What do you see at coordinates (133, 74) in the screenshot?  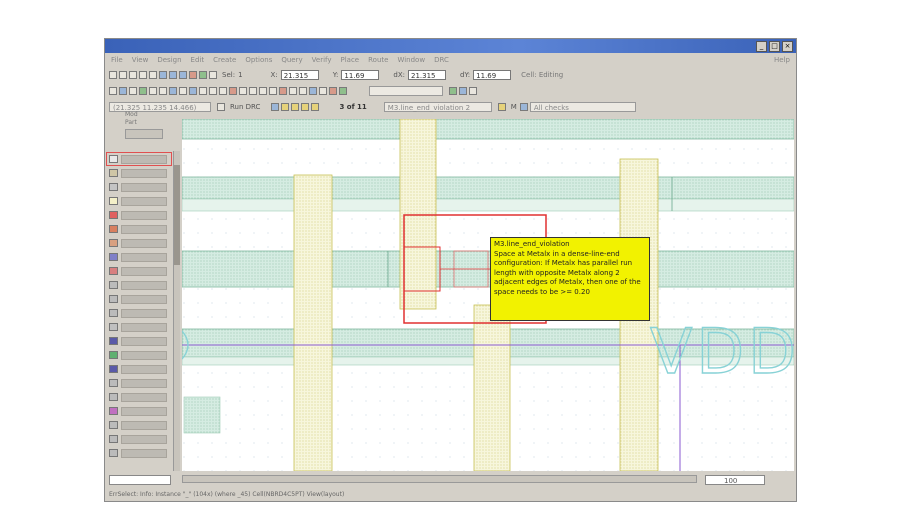 I see `print-icon` at bounding box center [133, 74].